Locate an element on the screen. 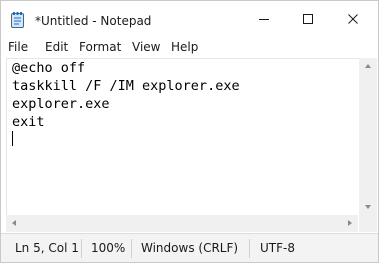  zoom-level: 100% is located at coordinates (108, 248).